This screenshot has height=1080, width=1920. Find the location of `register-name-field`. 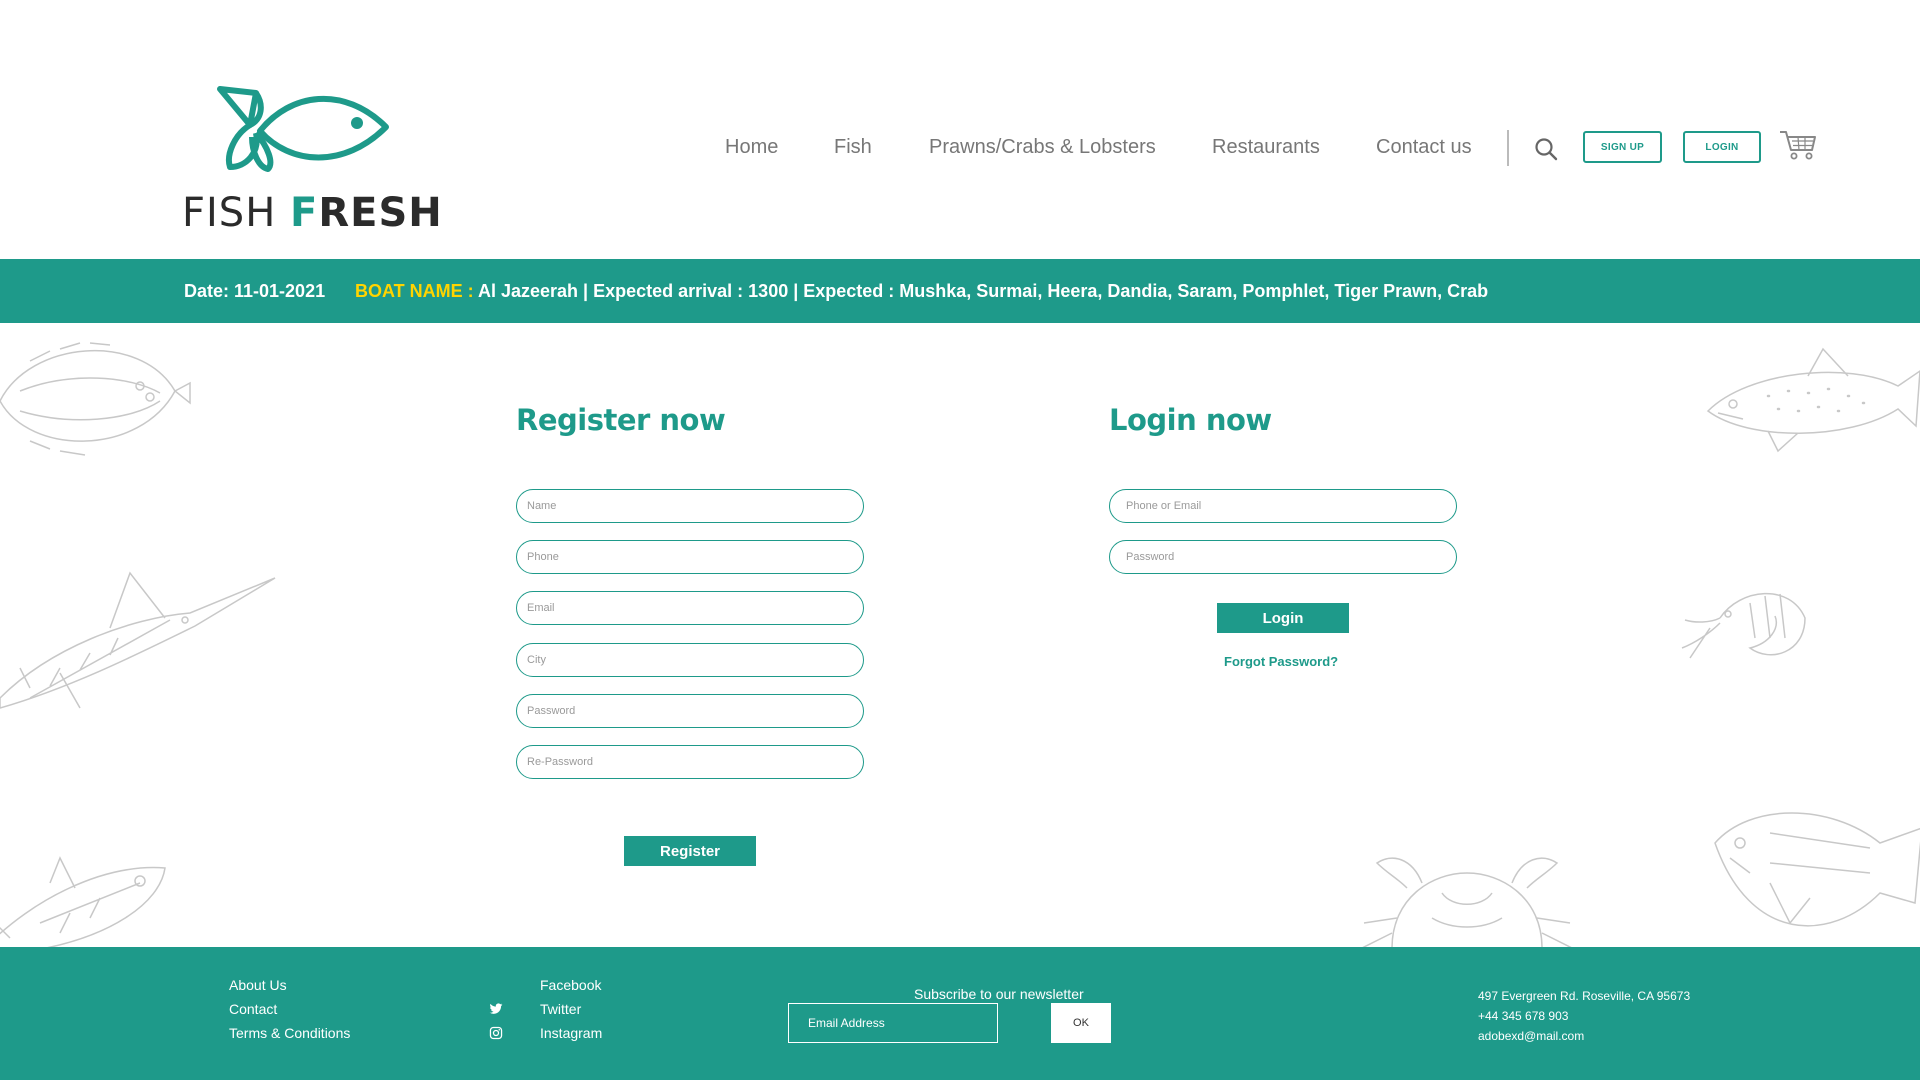

register-name-field is located at coordinates (690, 506).